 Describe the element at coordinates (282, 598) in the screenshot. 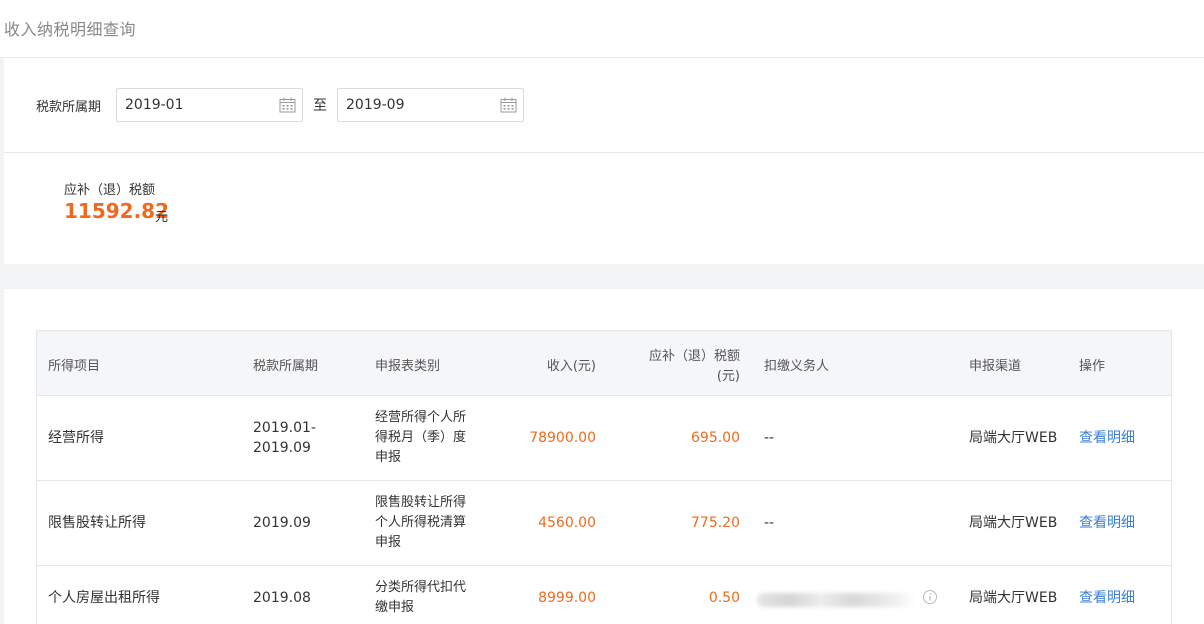

I see `cell-period: 2019.08` at that location.